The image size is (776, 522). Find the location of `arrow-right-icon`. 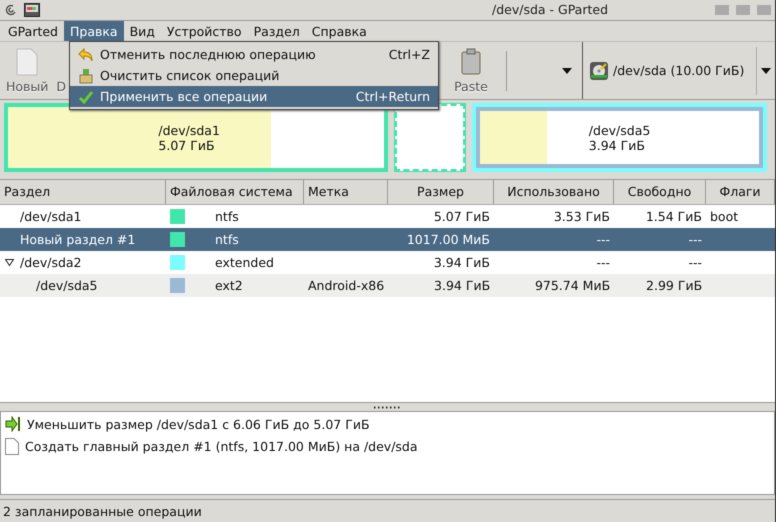

arrow-right-icon is located at coordinates (13, 424).